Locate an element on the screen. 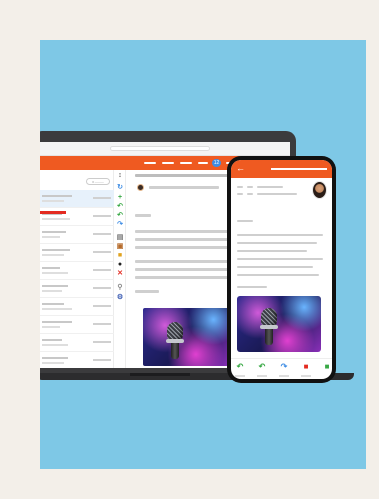 The image size is (379, 499). delete-icon: ■ is located at coordinates (306, 367).